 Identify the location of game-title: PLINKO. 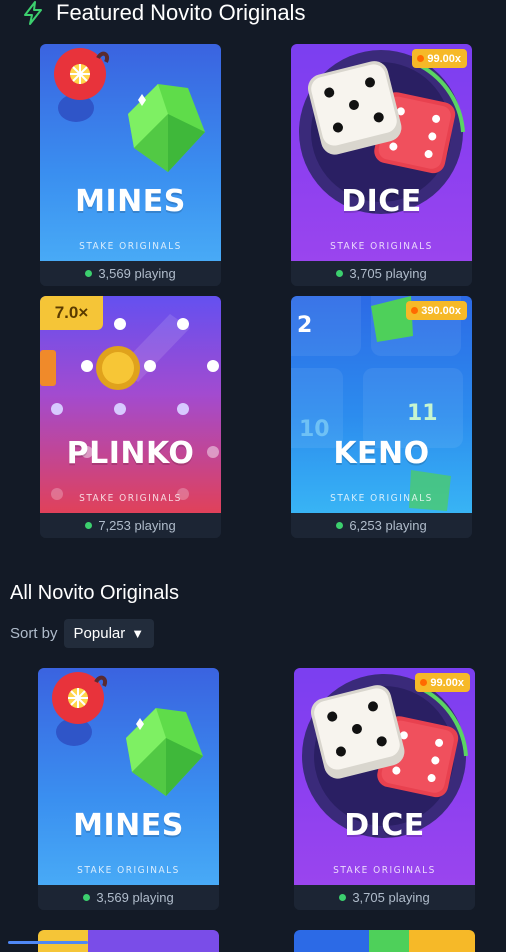
(130, 453).